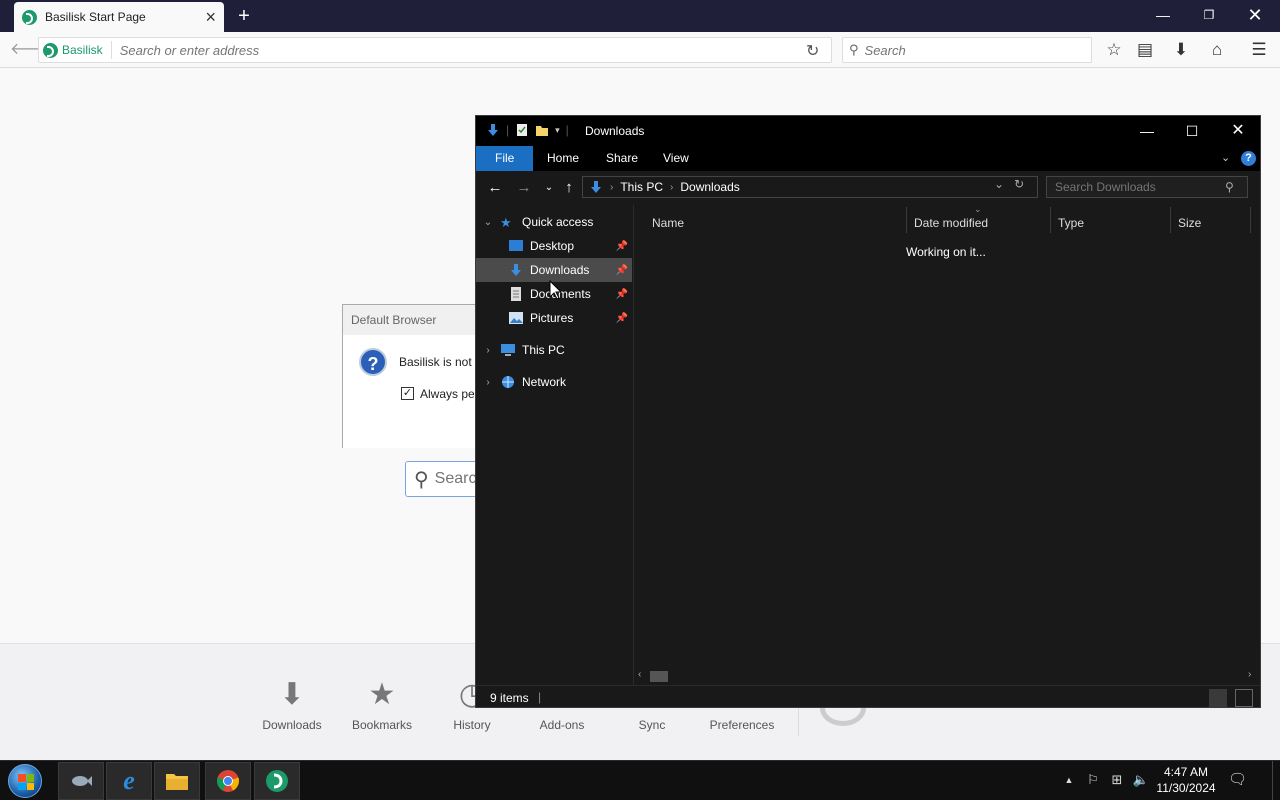  I want to click on windows-logo-icon, so click(26, 782).